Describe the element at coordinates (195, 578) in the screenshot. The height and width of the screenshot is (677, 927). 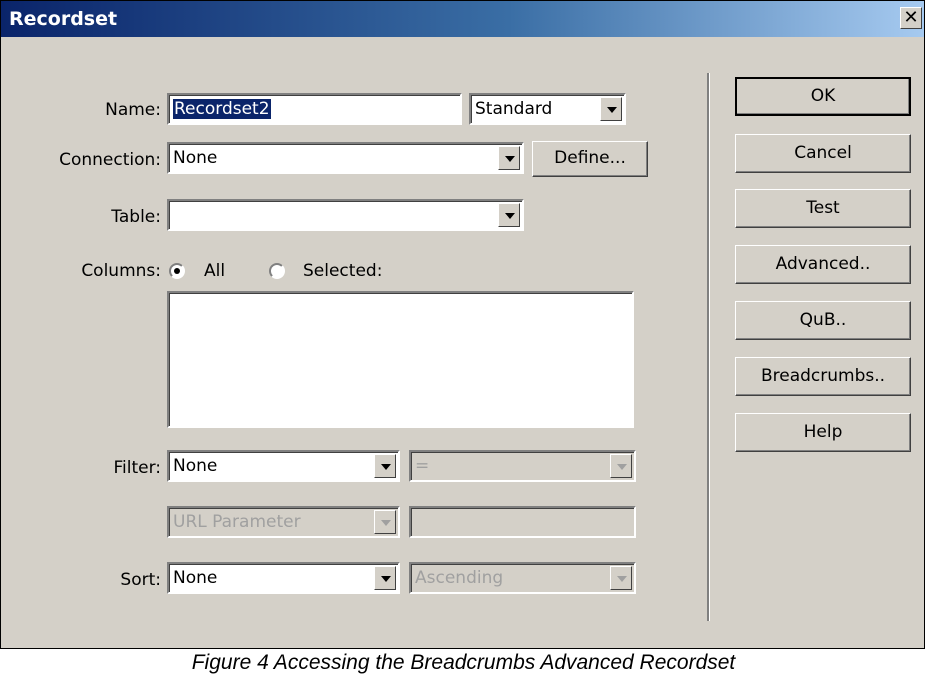
I see `sort-value: None` at that location.